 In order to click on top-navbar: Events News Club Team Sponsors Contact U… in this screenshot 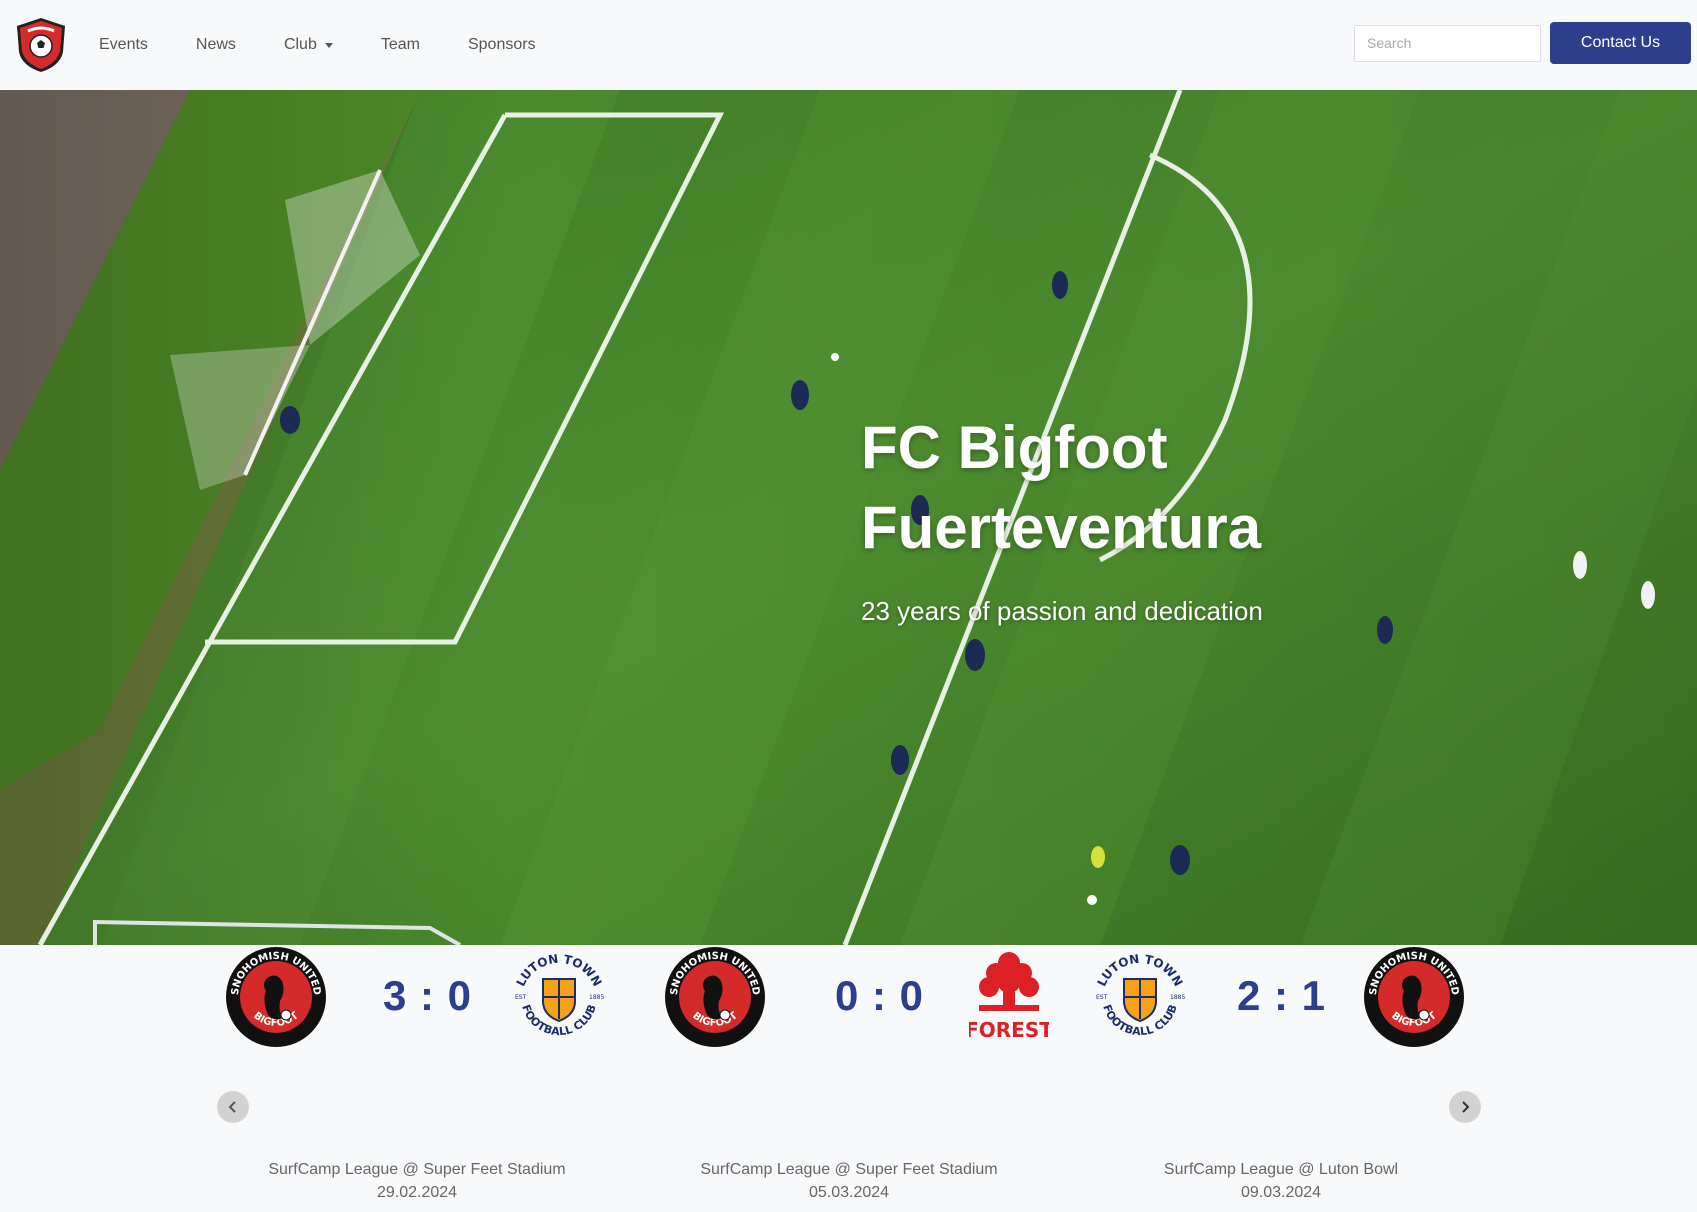, I will do `click(848, 45)`.